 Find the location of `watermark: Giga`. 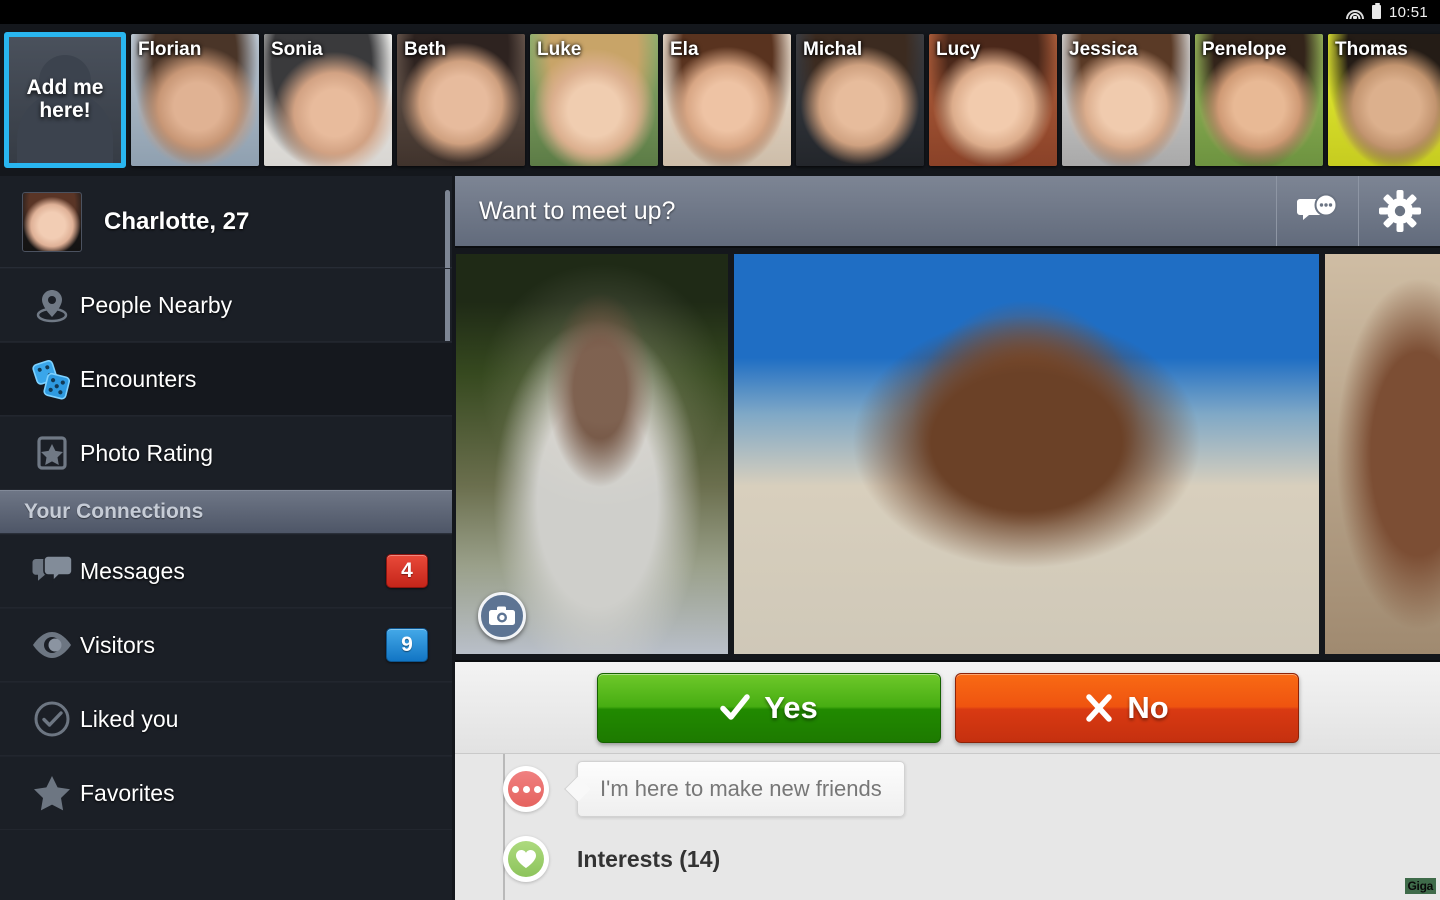

watermark: Giga is located at coordinates (1420, 886).